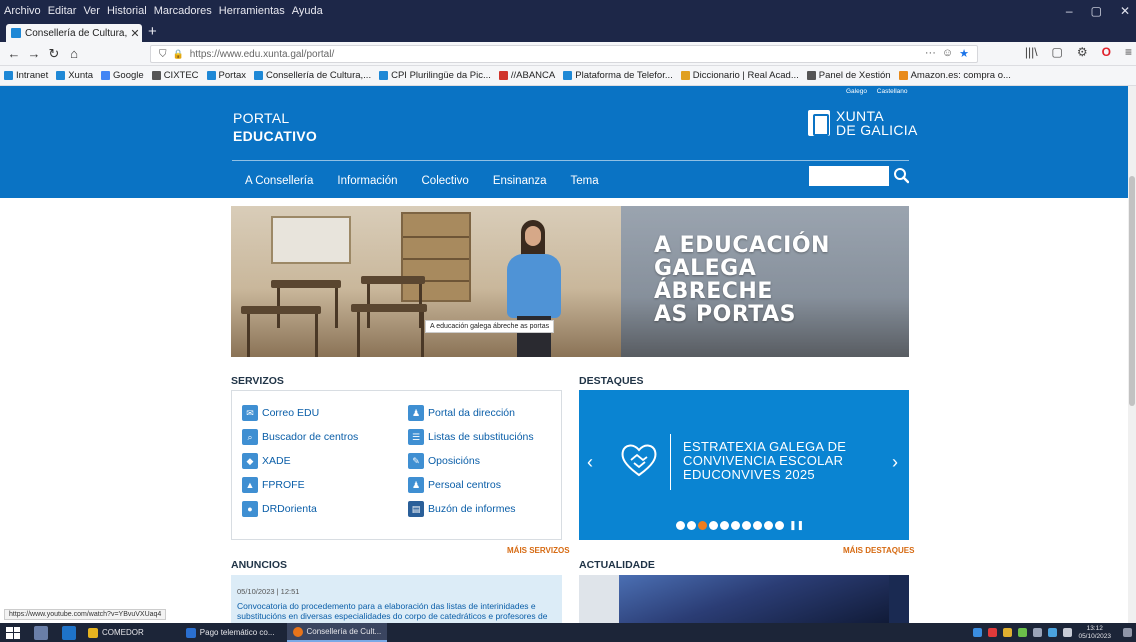 This screenshot has height=642, width=1136. What do you see at coordinates (152, 31) in the screenshot?
I see `new-tab-button: +` at bounding box center [152, 31].